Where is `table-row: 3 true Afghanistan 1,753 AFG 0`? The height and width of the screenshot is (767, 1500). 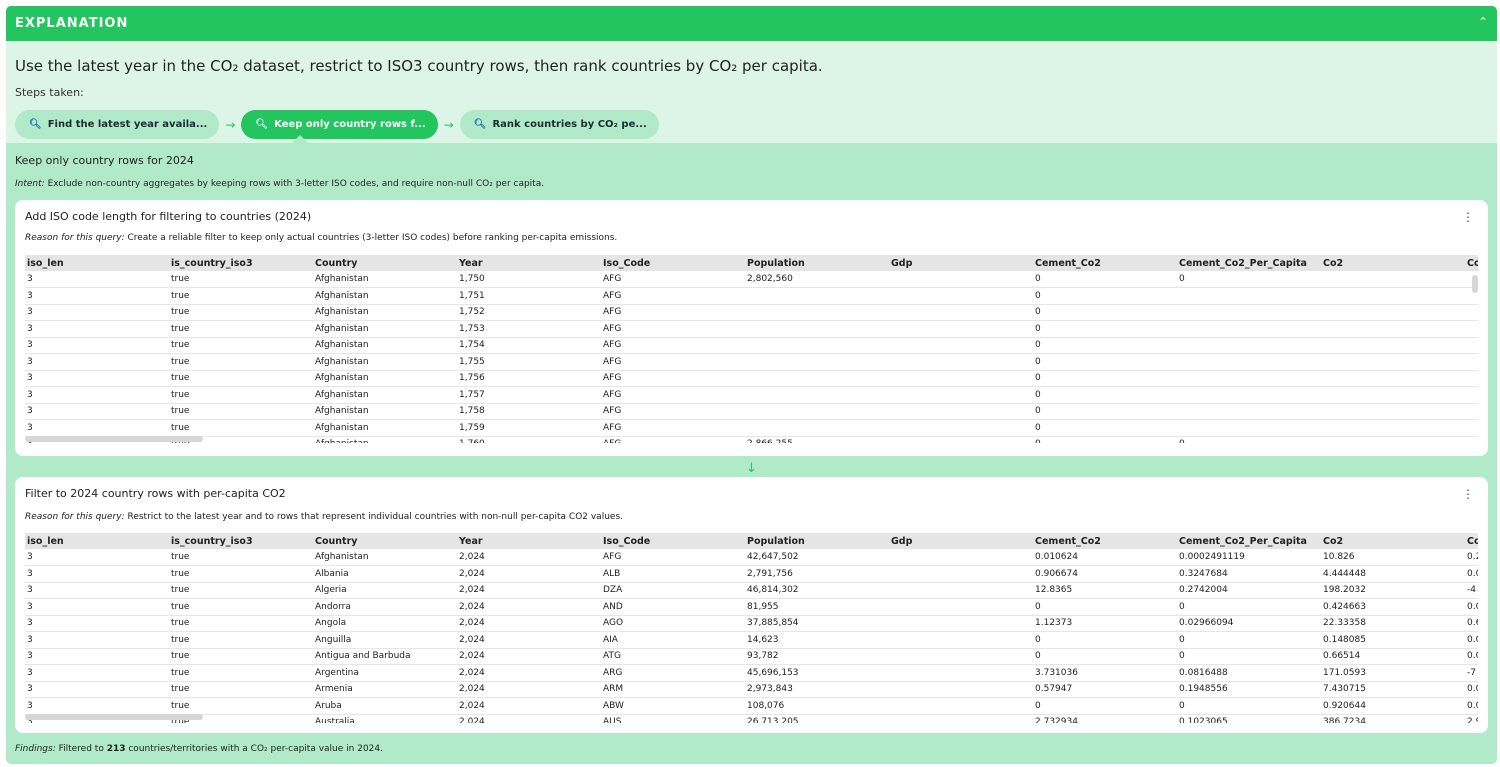 table-row: 3 true Afghanistan 1,753 AFG 0 is located at coordinates (751, 329).